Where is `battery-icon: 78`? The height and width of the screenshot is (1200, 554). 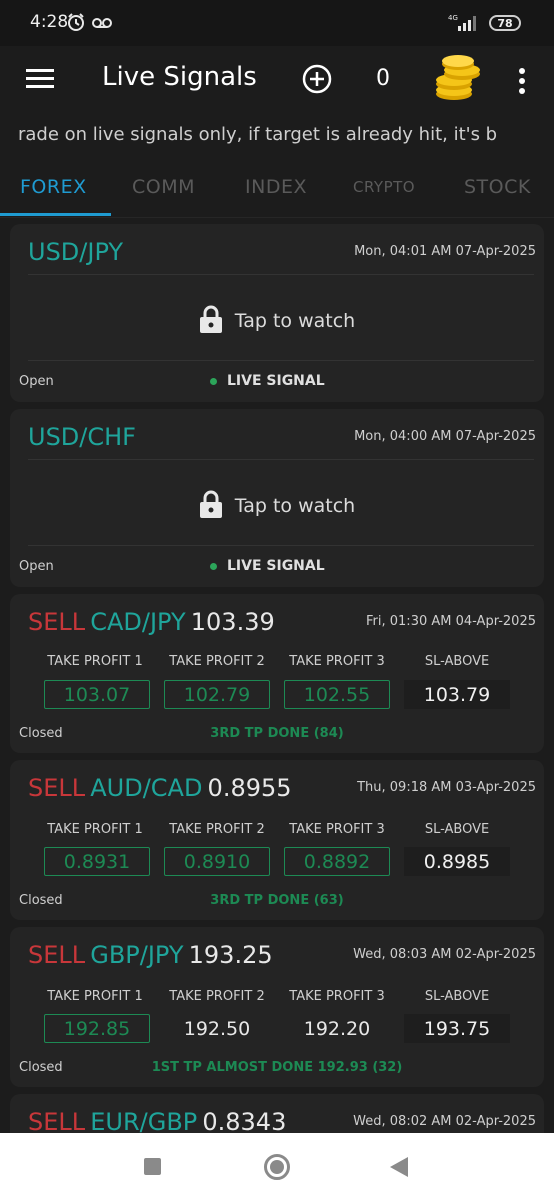
battery-icon: 78 is located at coordinates (505, 23).